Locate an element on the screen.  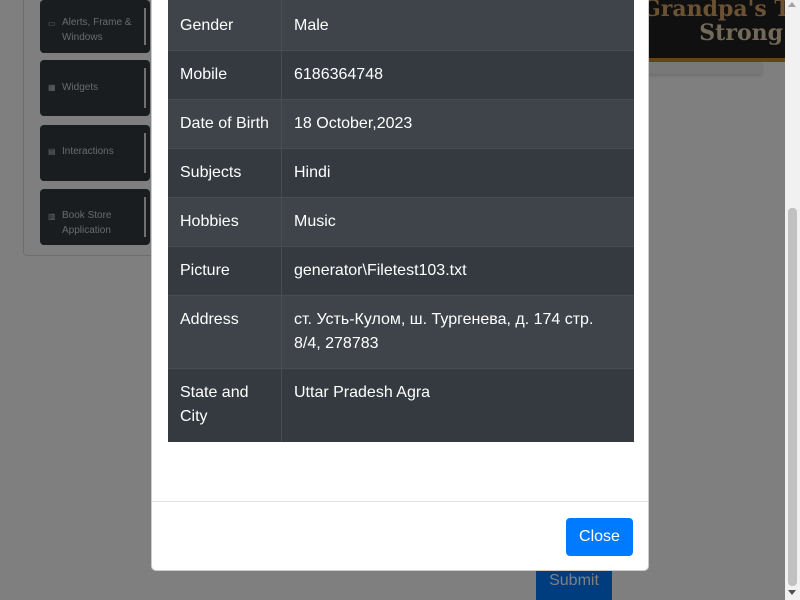
row-key: Gender is located at coordinates (225, 25).